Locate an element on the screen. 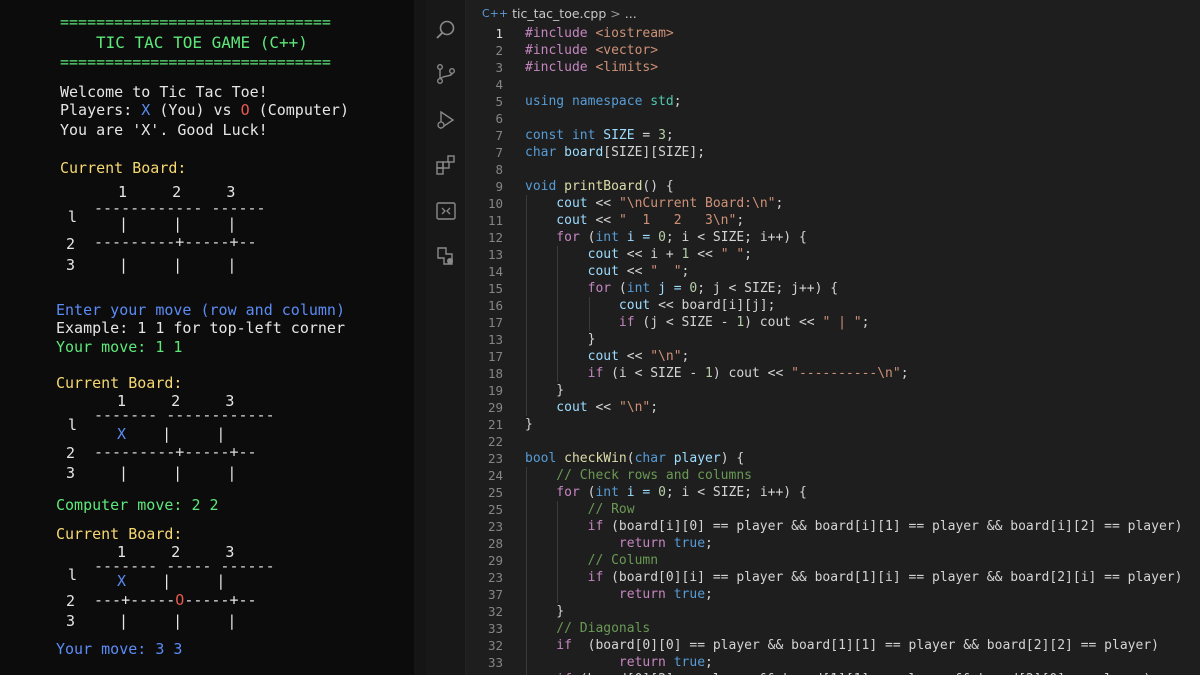 The width and height of the screenshot is (1200, 675). code-line: 11 cout << " 1 2 3\n"; is located at coordinates (833, 220).